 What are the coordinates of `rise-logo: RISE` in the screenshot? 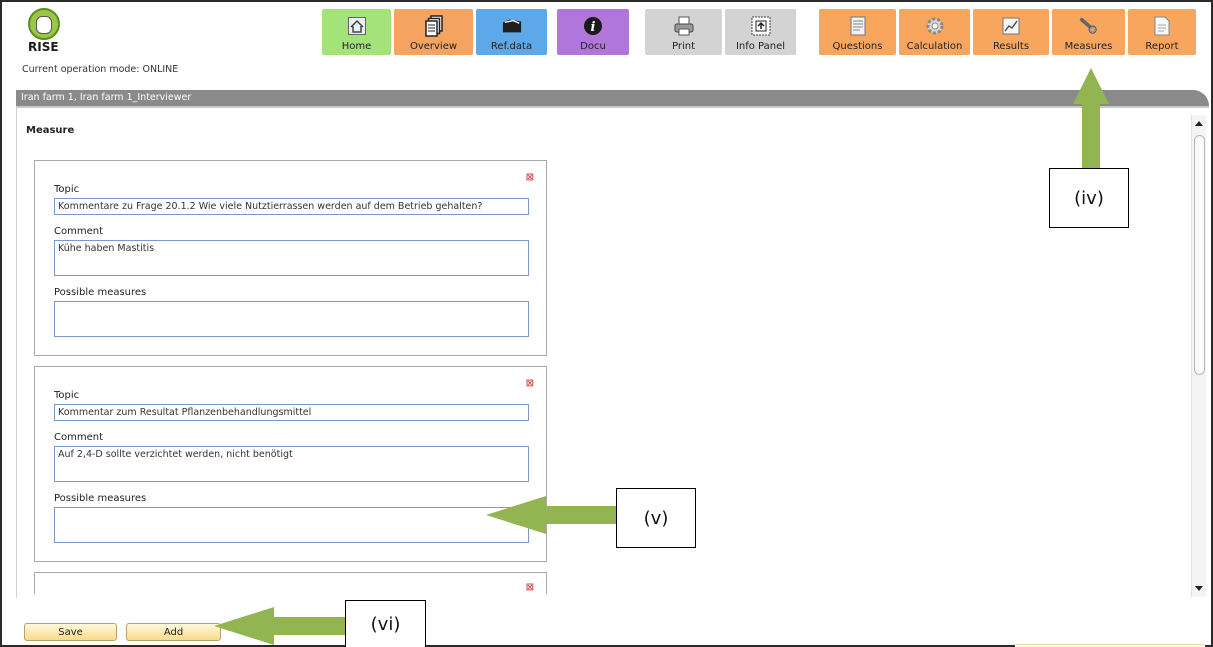 It's located at (44, 33).